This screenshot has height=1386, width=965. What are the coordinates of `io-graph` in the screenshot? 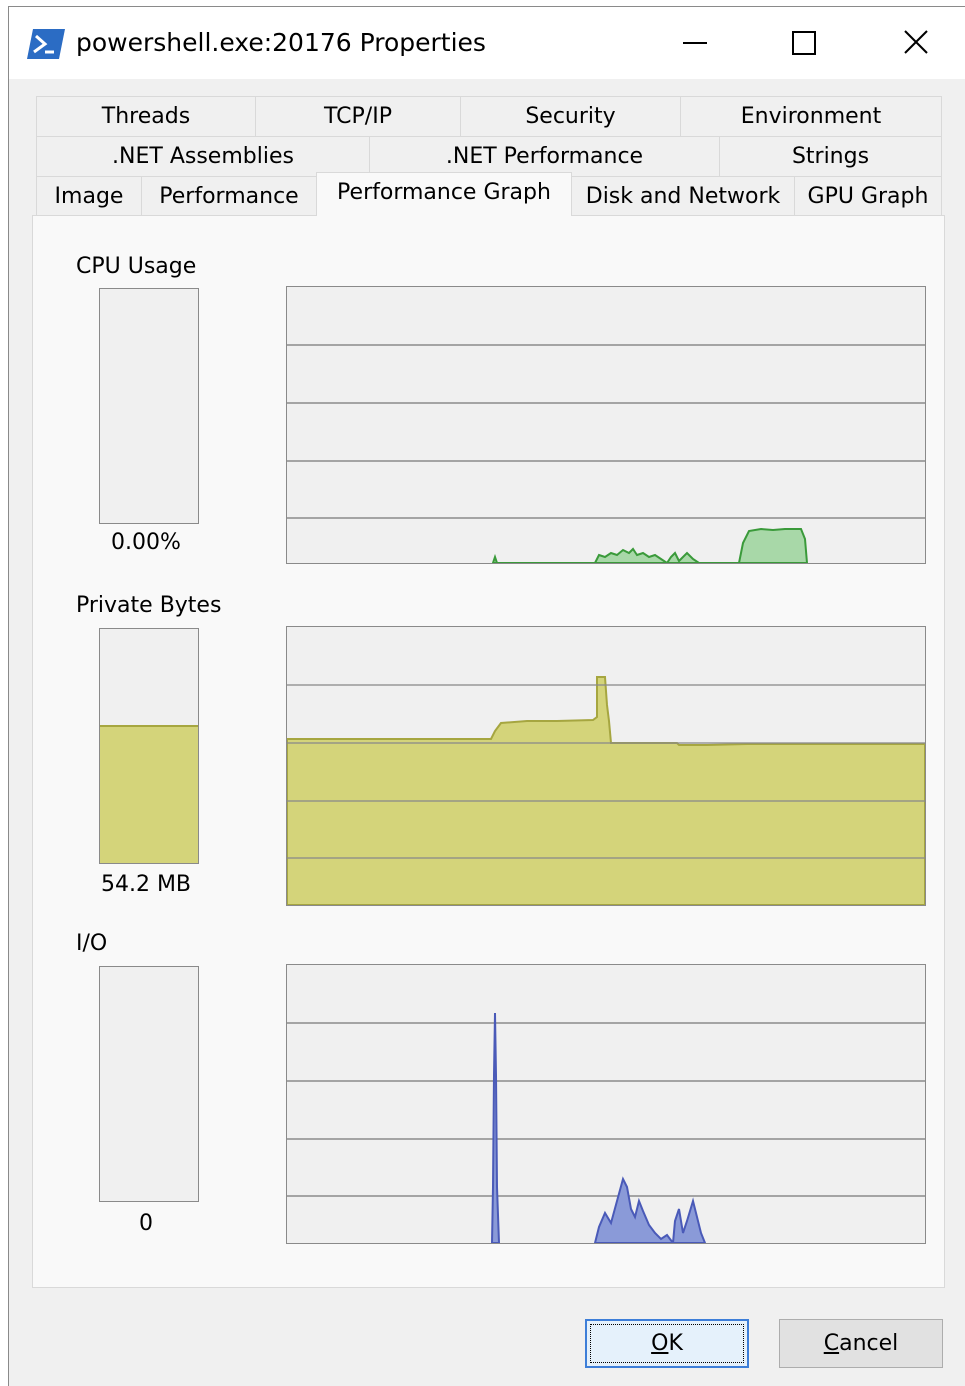 It's located at (606, 1104).